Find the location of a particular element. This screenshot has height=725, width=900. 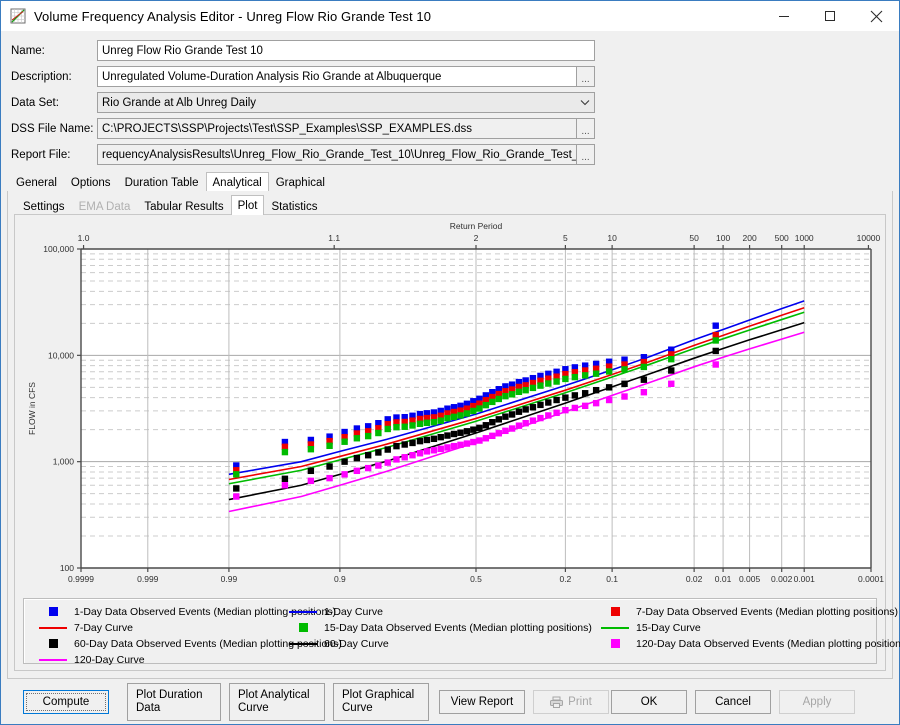

svg-text: 1.1 is located at coordinates (334, 238).